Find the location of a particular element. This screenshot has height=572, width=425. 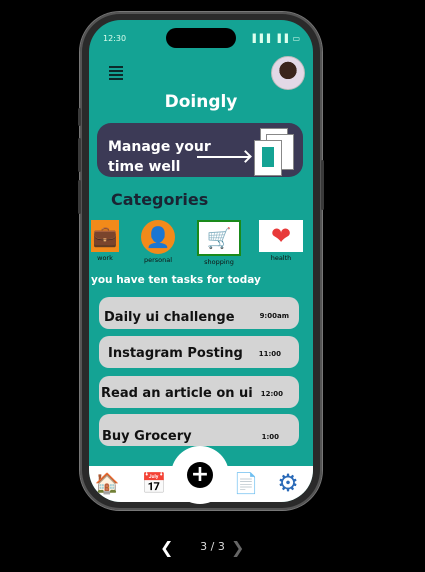

category-label: personal is located at coordinates (158, 260).